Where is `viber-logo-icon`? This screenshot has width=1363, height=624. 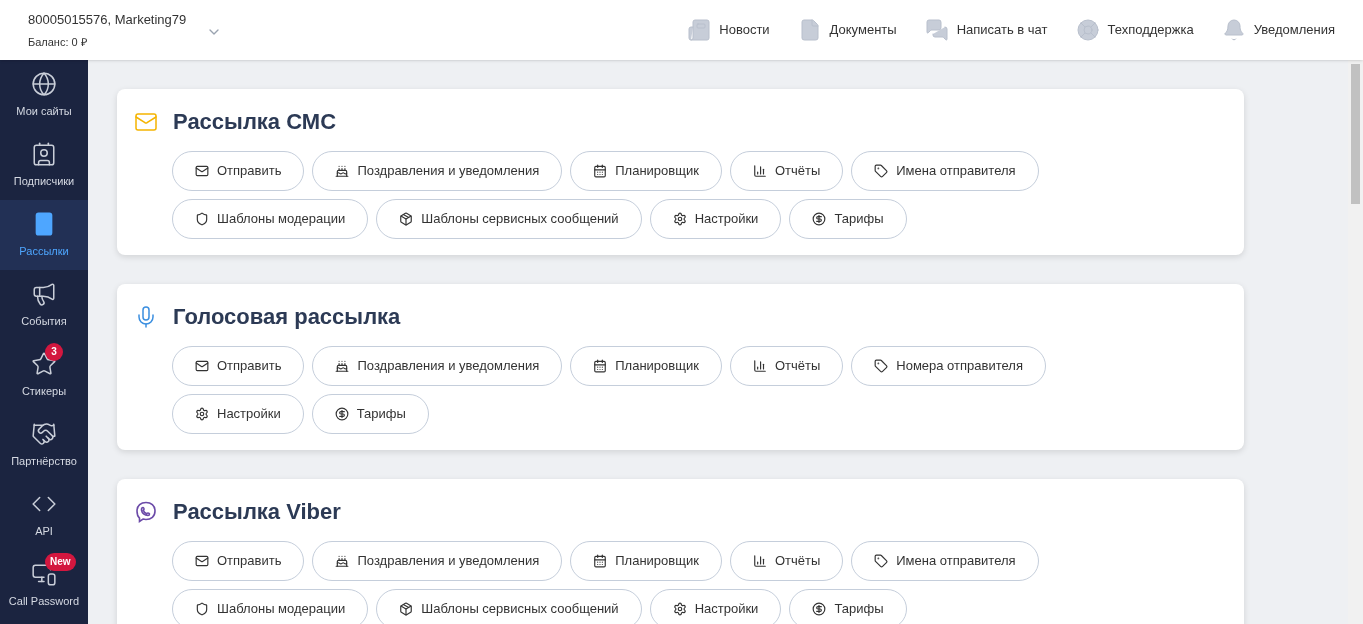
viber-logo-icon is located at coordinates (146, 511).